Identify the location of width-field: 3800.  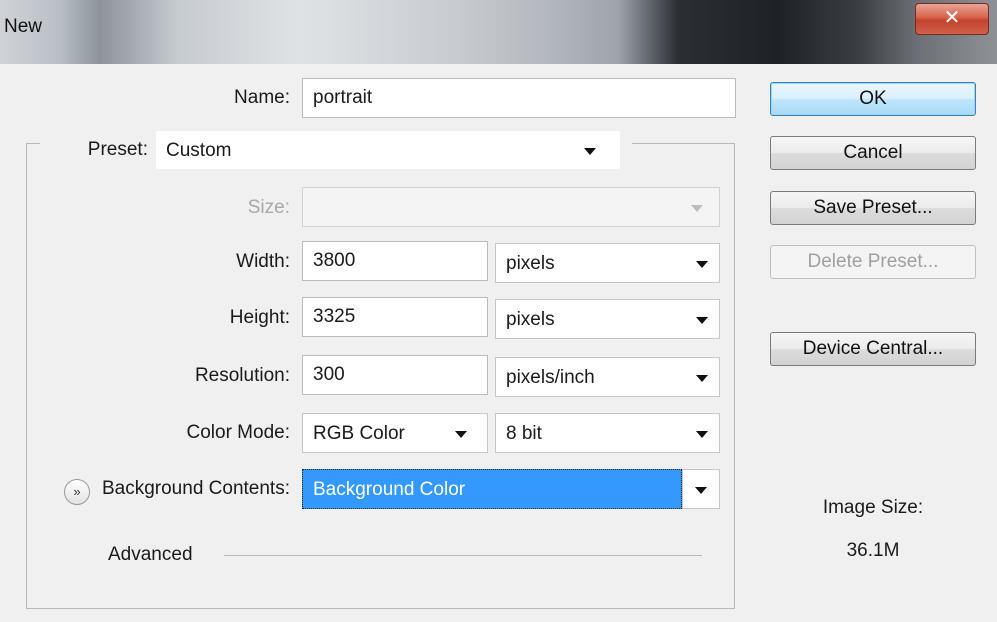
(395, 261).